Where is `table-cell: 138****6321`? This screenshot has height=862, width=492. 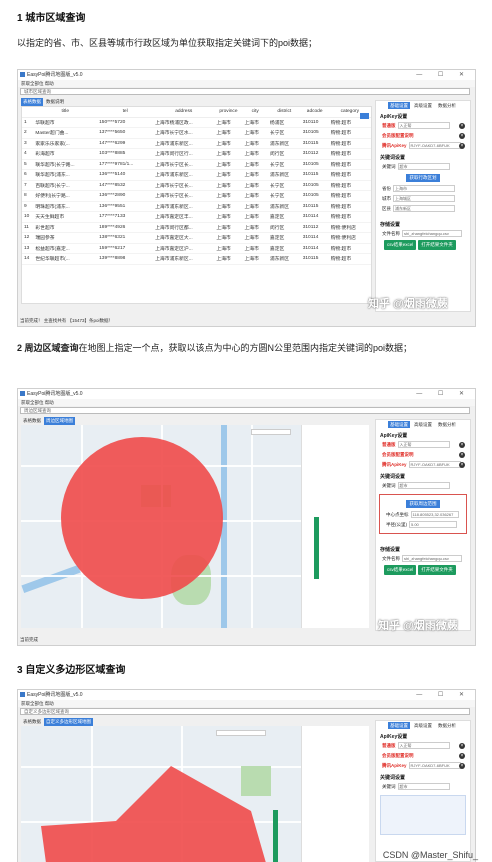
table-cell: 138****6321 is located at coordinates (125, 238).